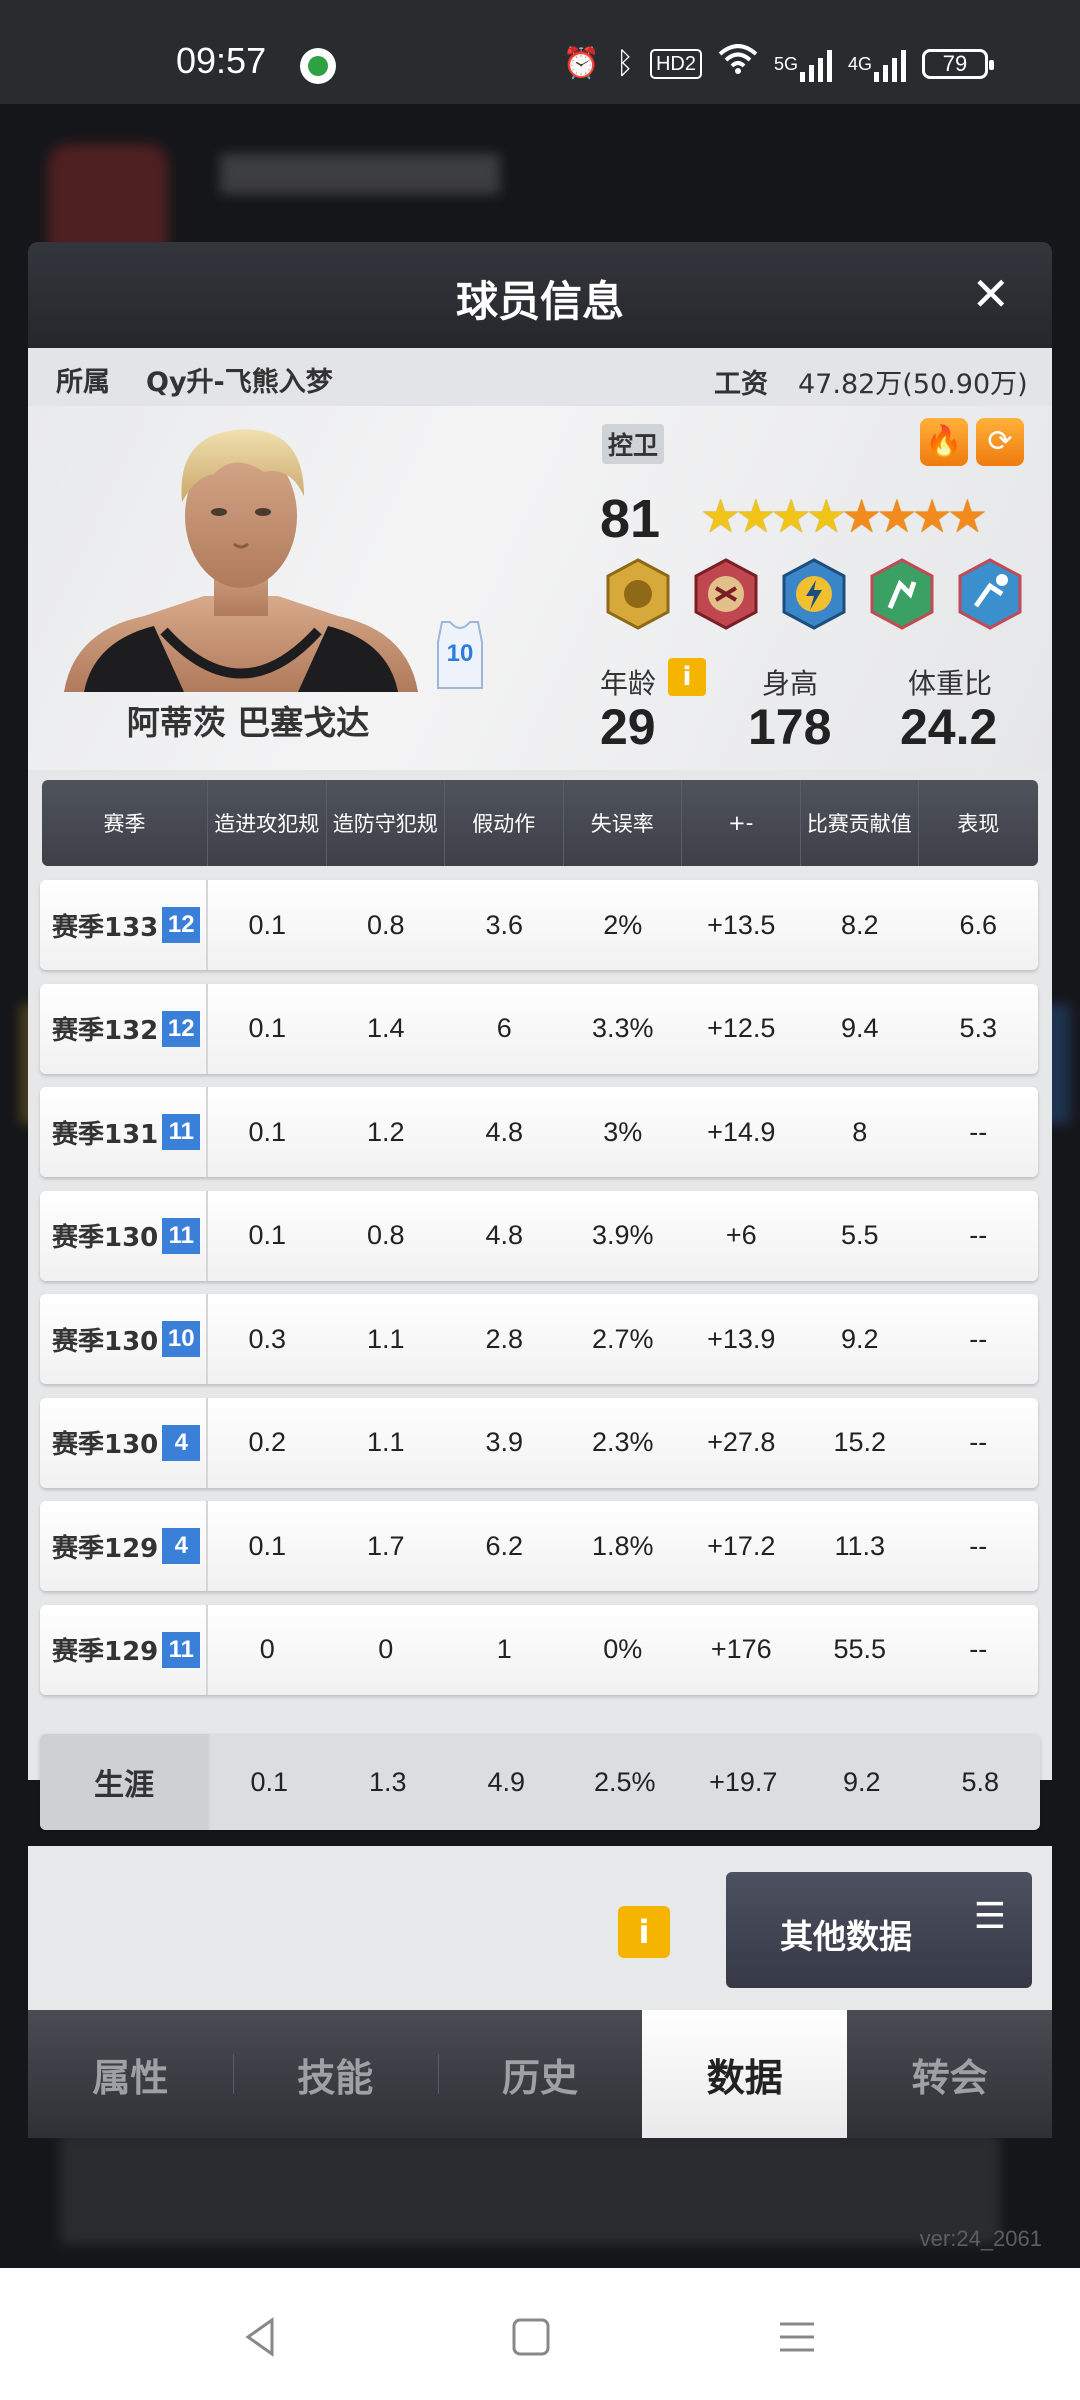  What do you see at coordinates (622, 1028) in the screenshot?
I see `table-cell: 3.3%` at bounding box center [622, 1028].